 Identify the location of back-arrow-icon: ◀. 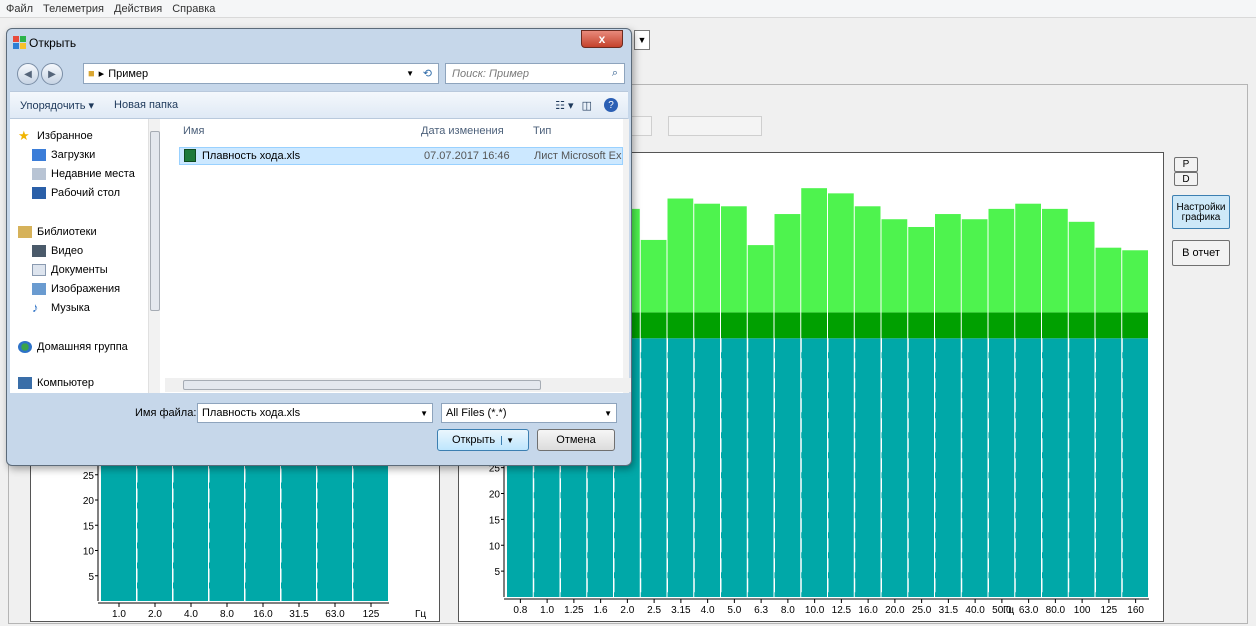
(28, 74).